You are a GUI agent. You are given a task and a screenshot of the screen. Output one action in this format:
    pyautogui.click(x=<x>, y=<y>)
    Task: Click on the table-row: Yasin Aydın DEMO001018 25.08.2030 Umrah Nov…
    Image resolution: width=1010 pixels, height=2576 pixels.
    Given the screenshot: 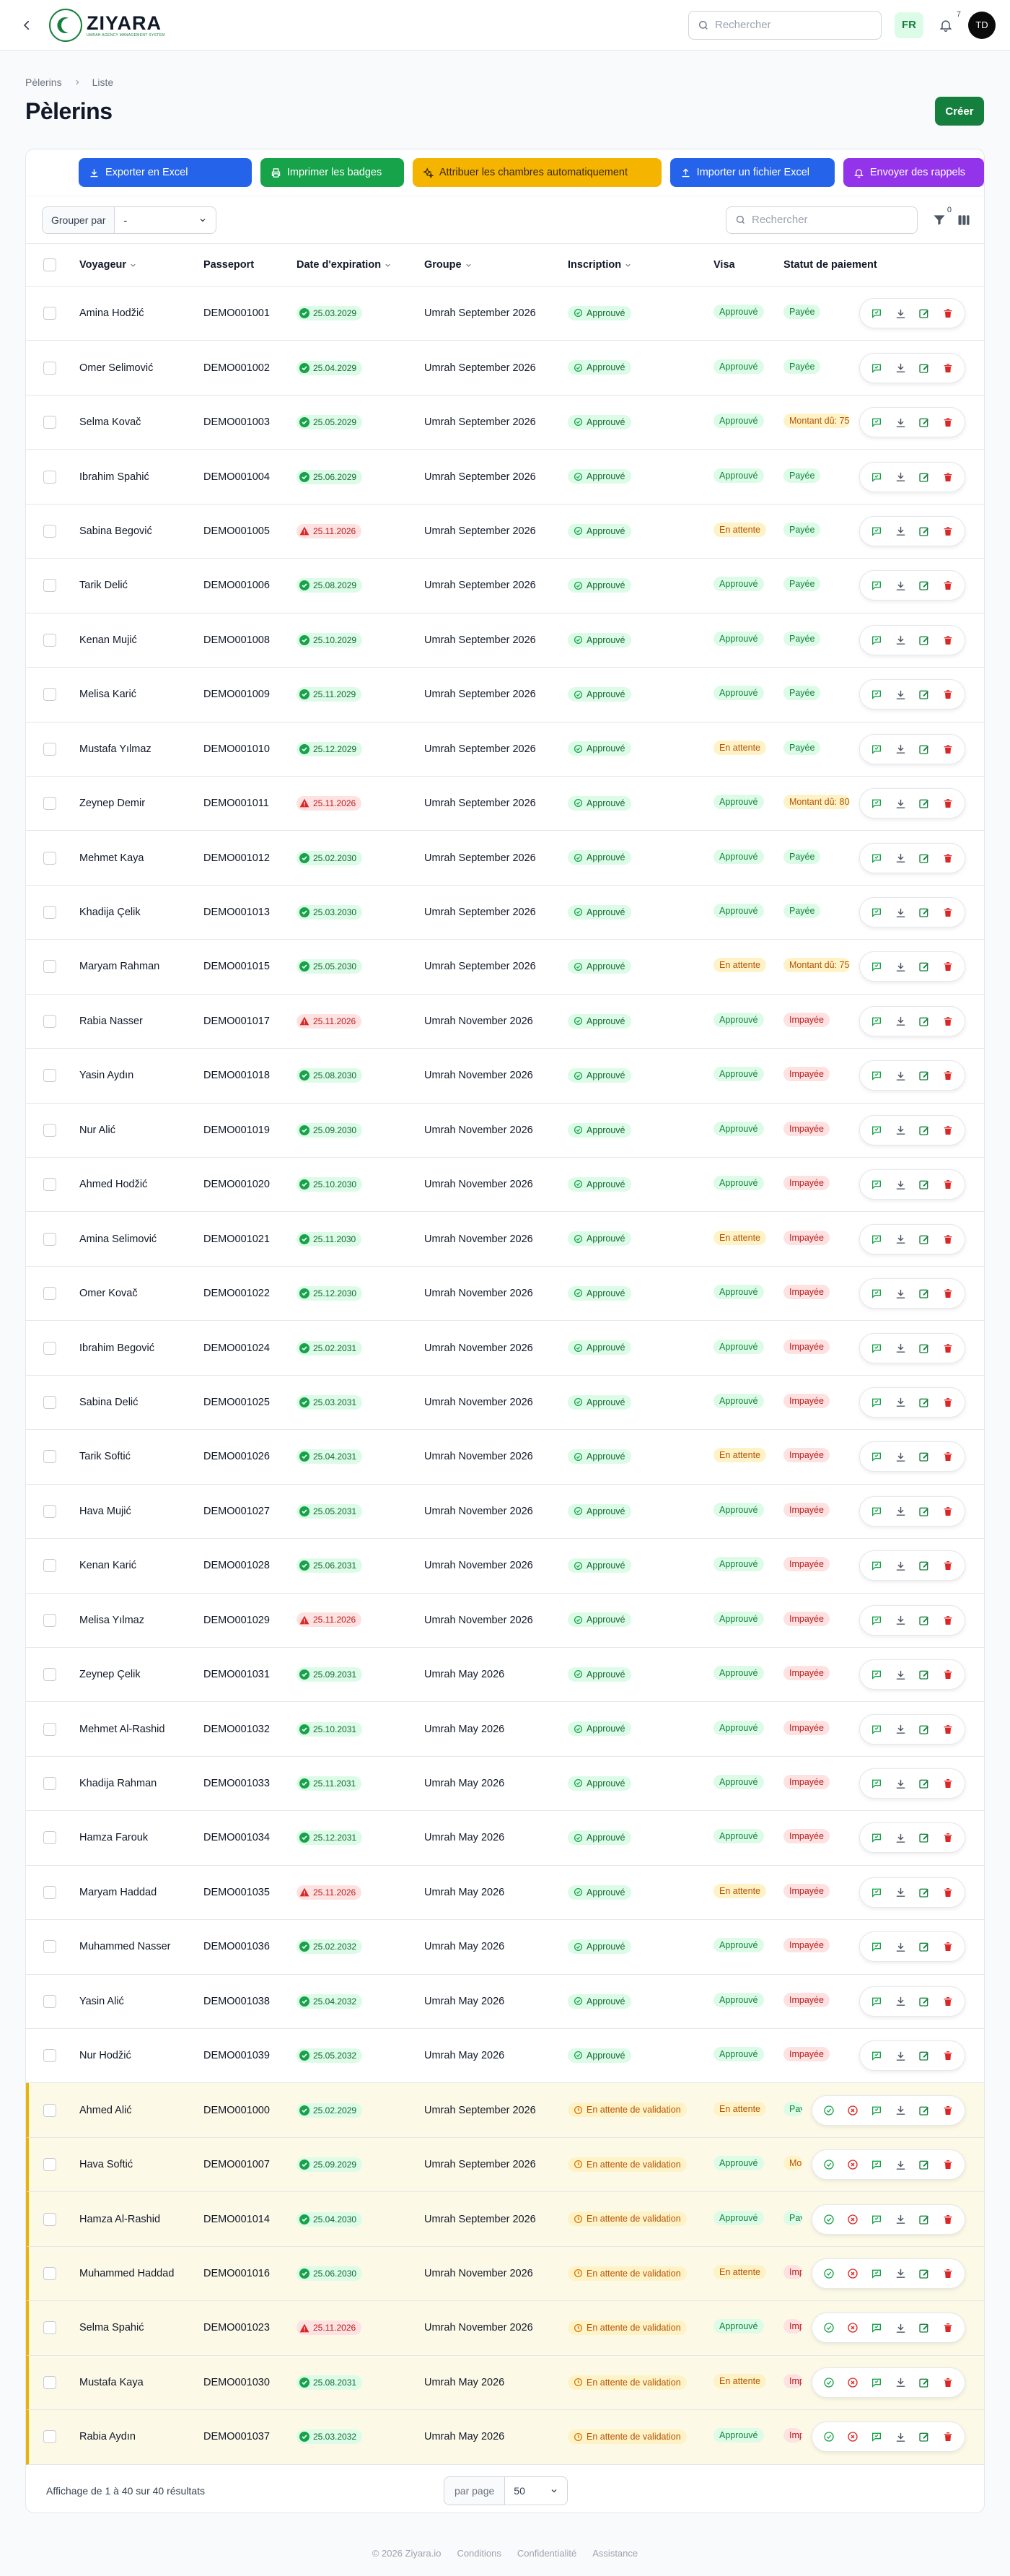 What is the action you would take?
    pyautogui.click(x=505, y=1076)
    